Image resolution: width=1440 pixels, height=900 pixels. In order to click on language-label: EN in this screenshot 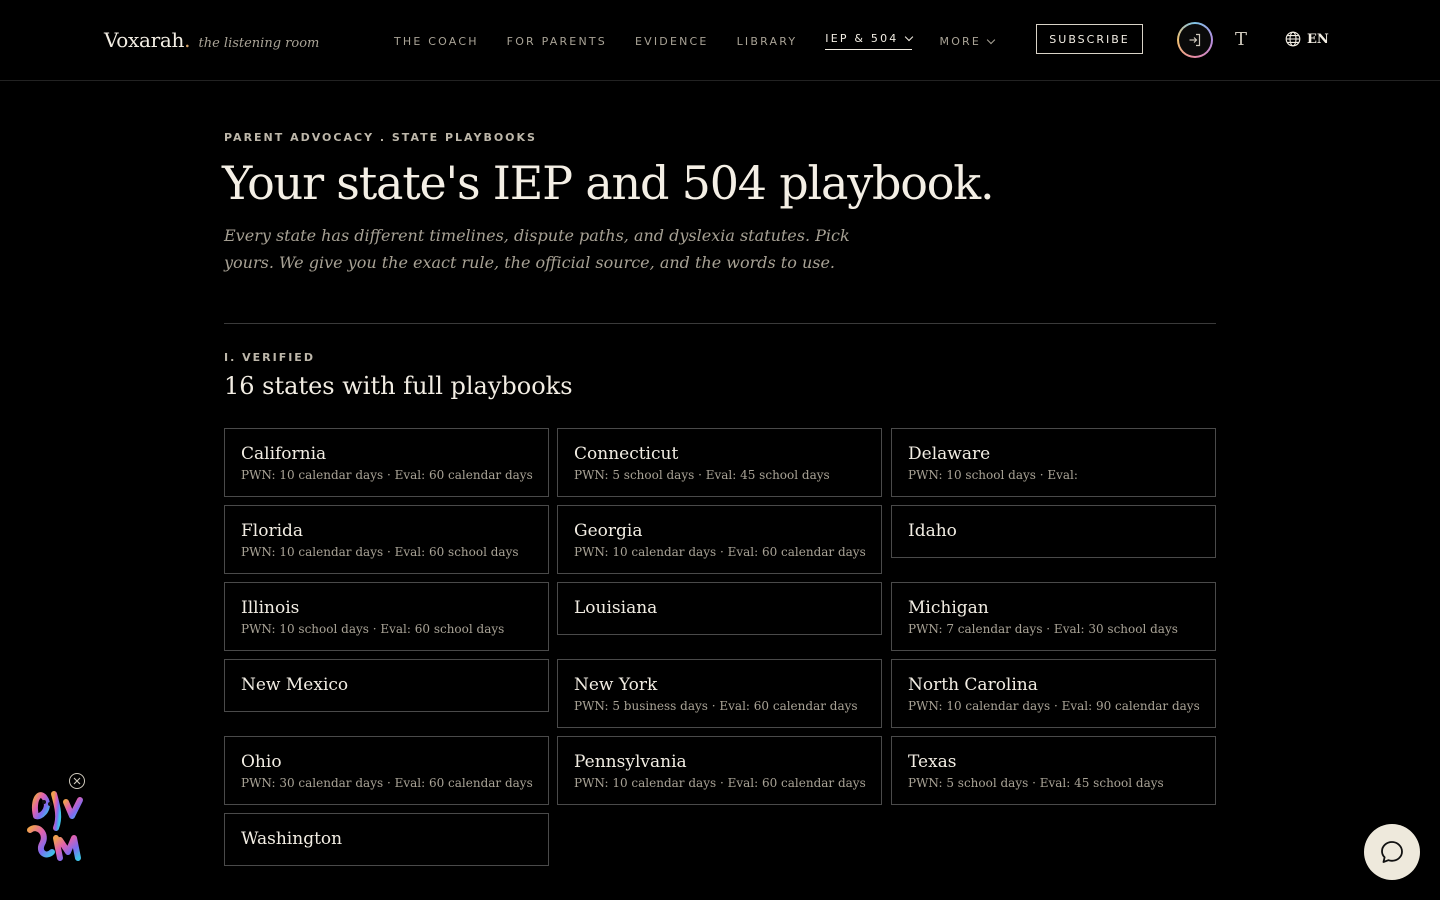, I will do `click(1318, 39)`.